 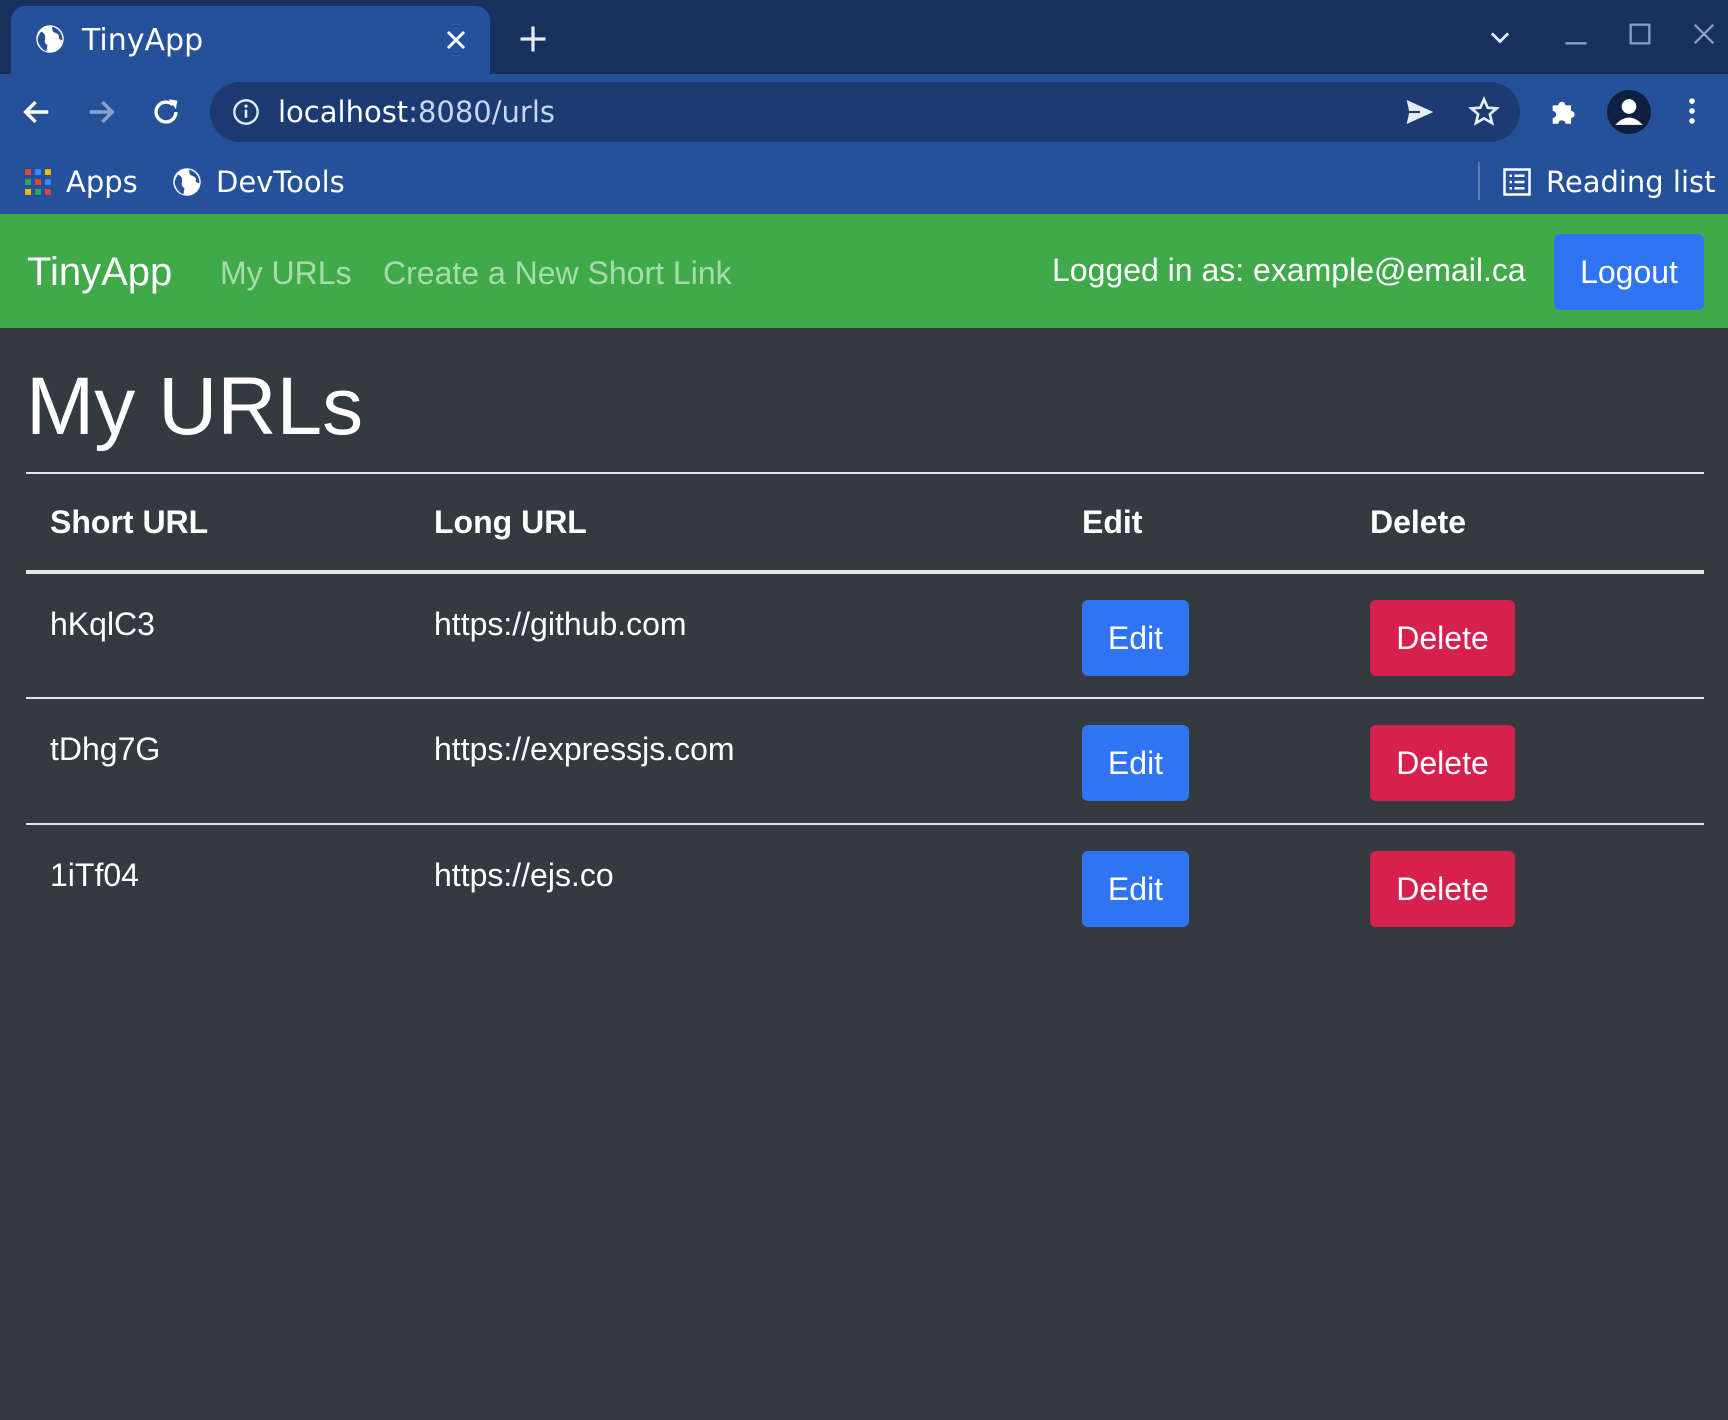 I want to click on bookmarks-bar: Apps DevTools Reading list, so click(x=864, y=182).